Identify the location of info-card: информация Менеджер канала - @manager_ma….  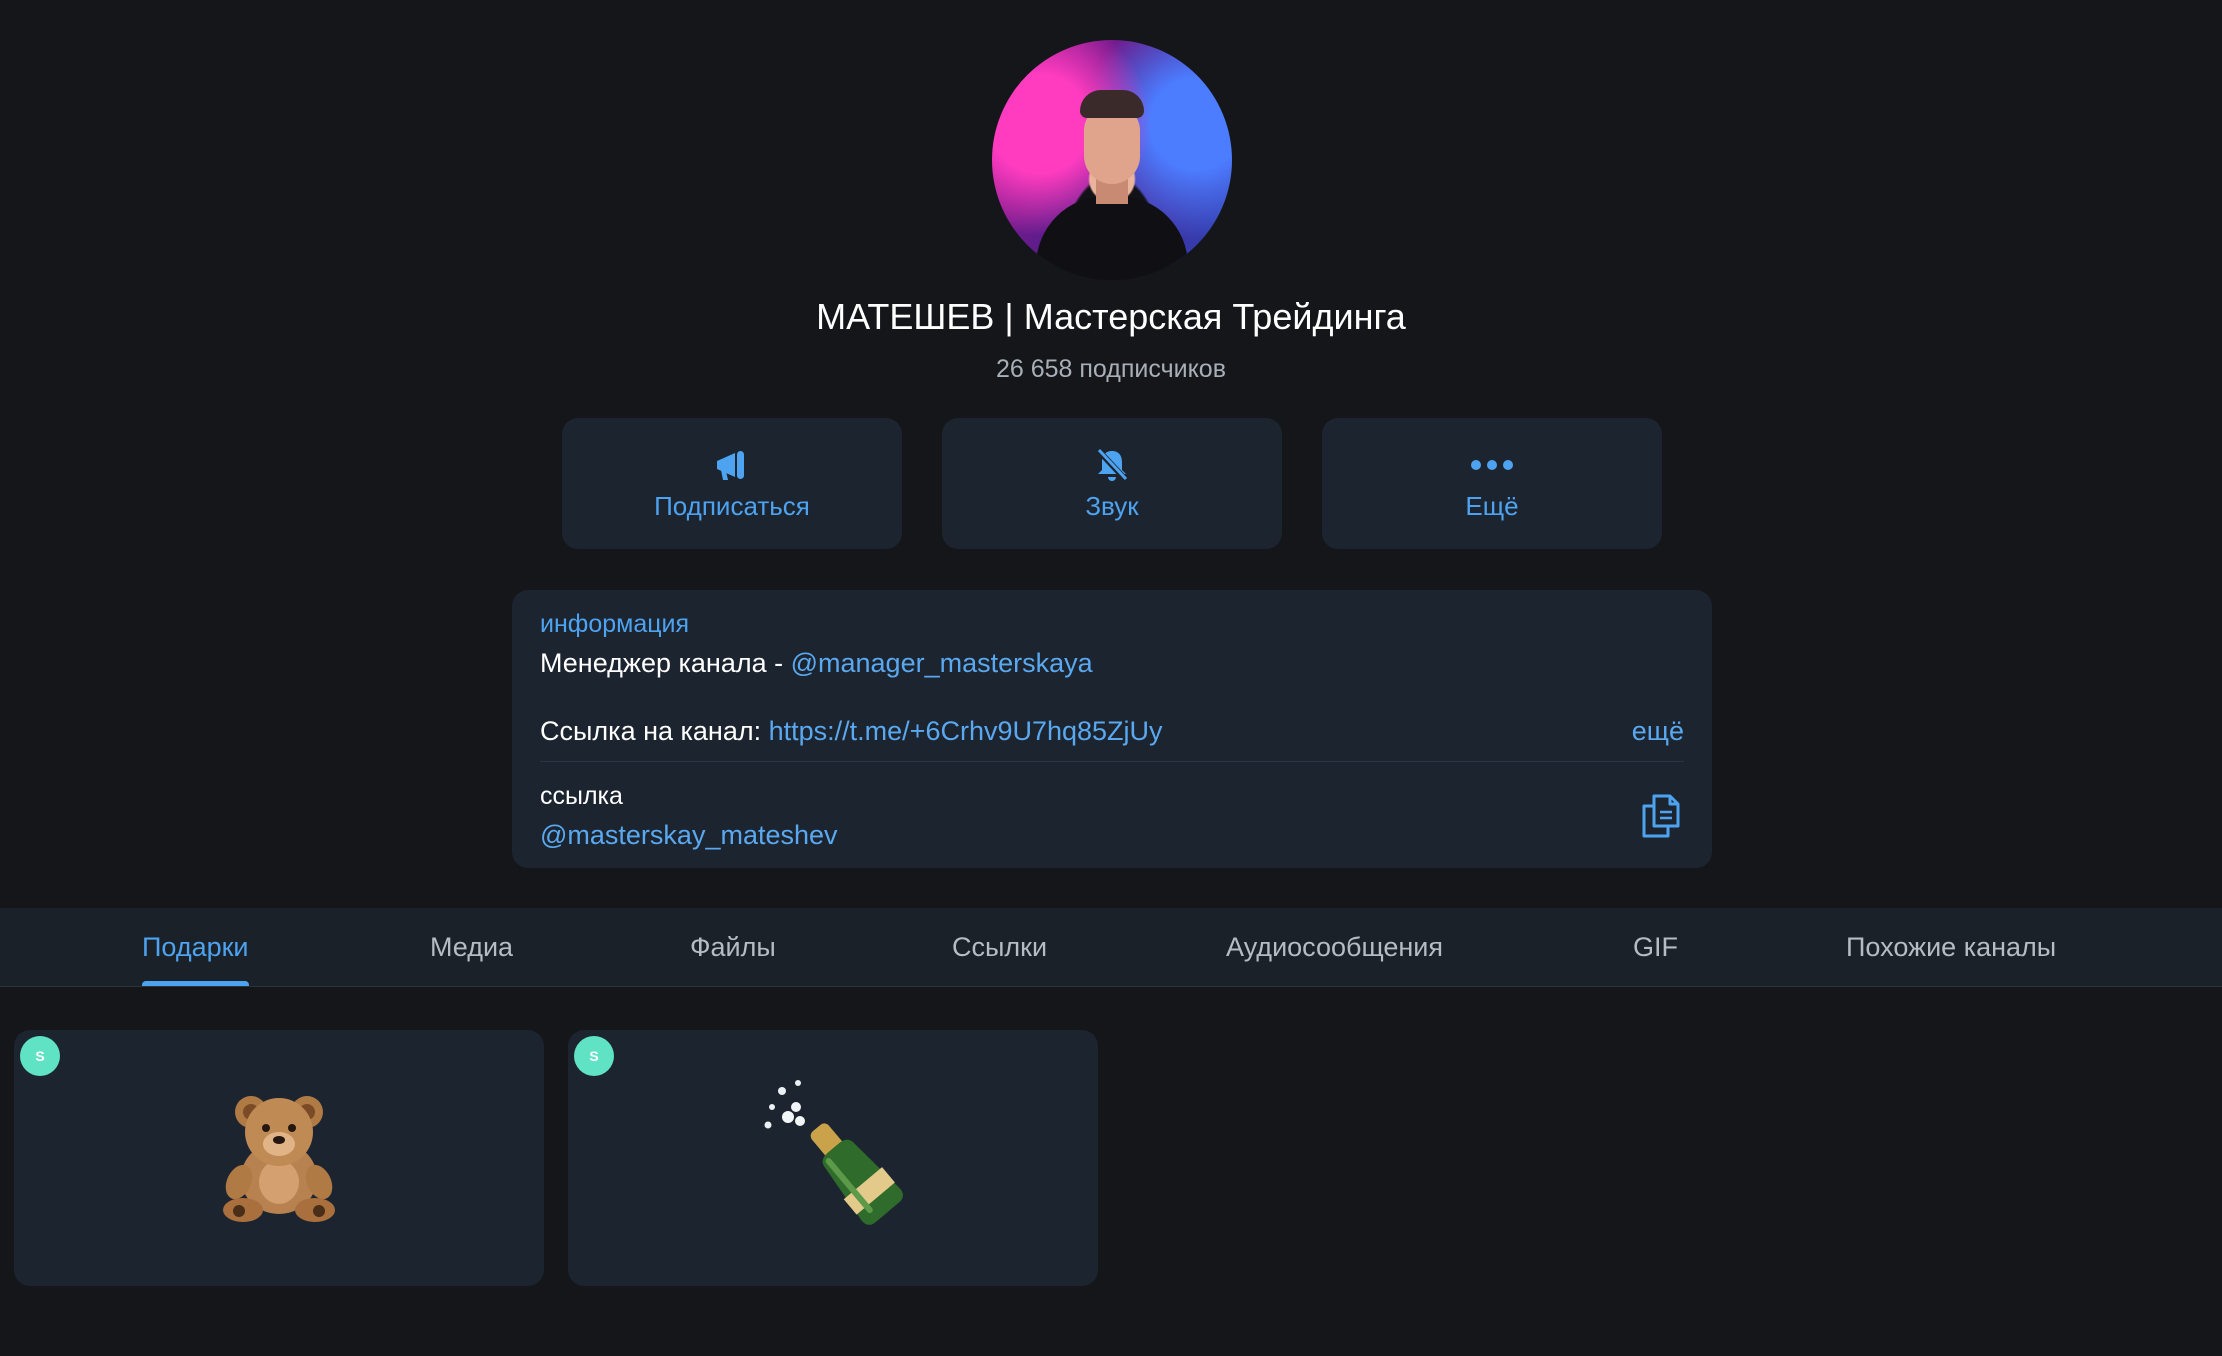
(1112, 729).